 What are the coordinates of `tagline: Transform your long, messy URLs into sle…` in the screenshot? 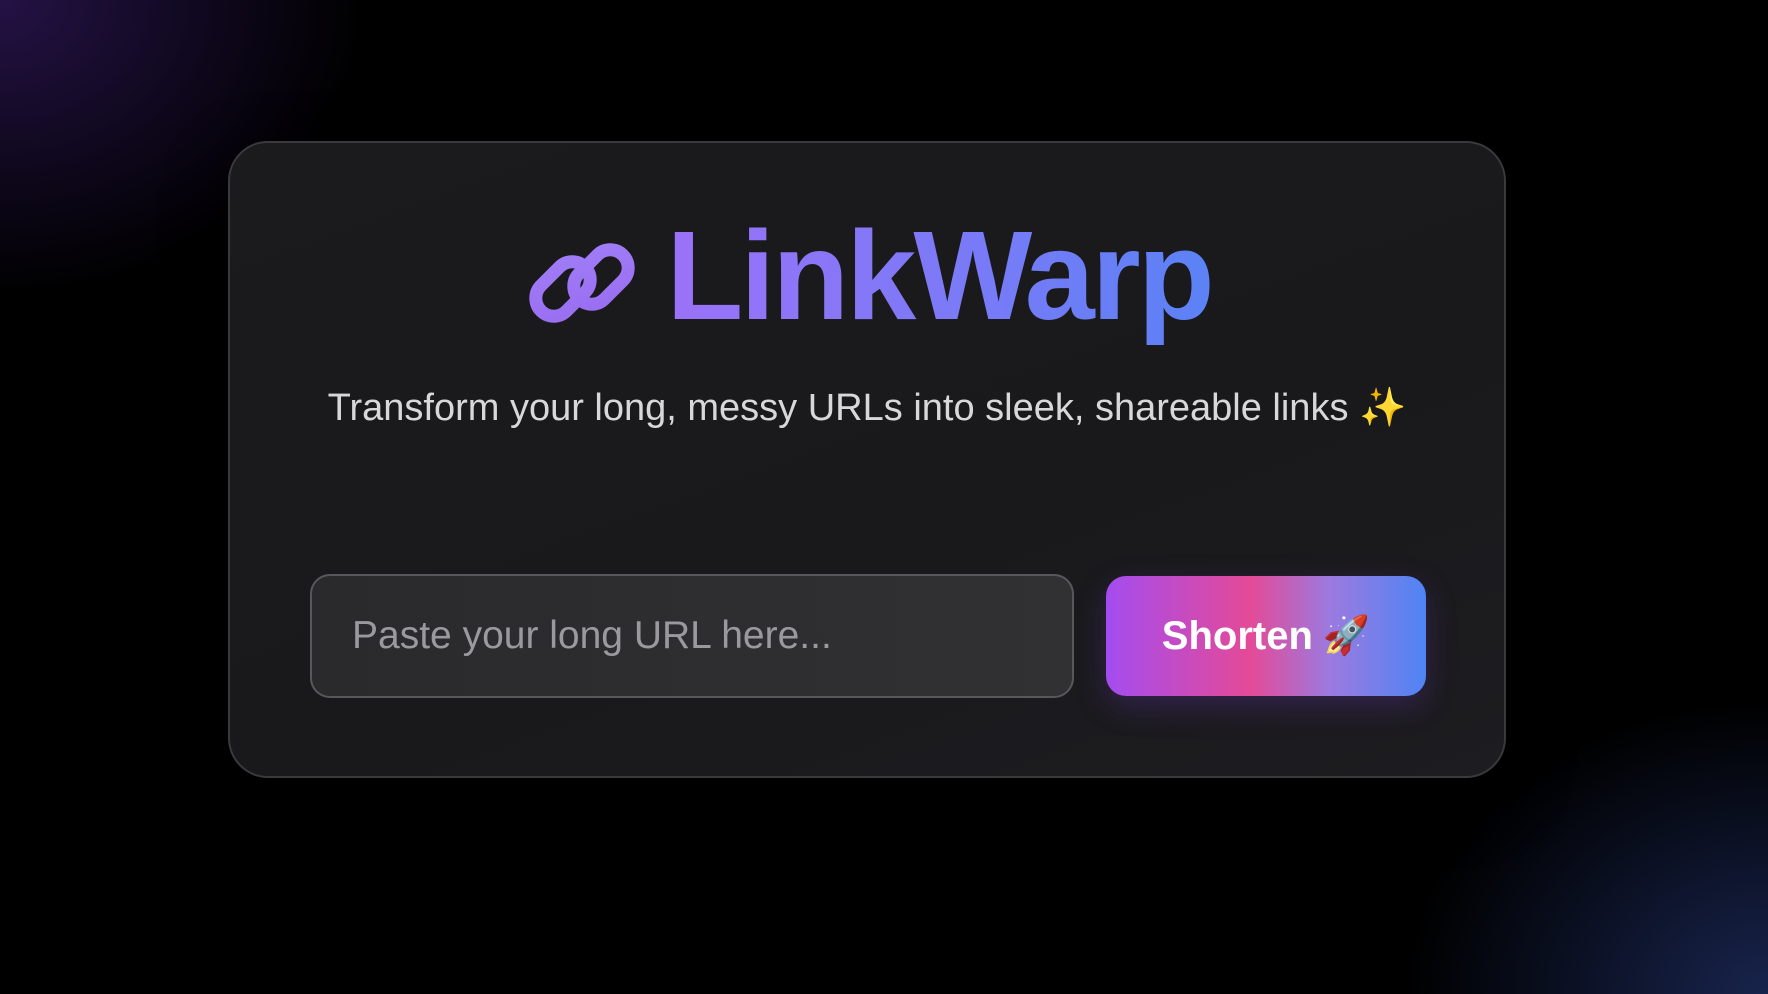 It's located at (867, 408).